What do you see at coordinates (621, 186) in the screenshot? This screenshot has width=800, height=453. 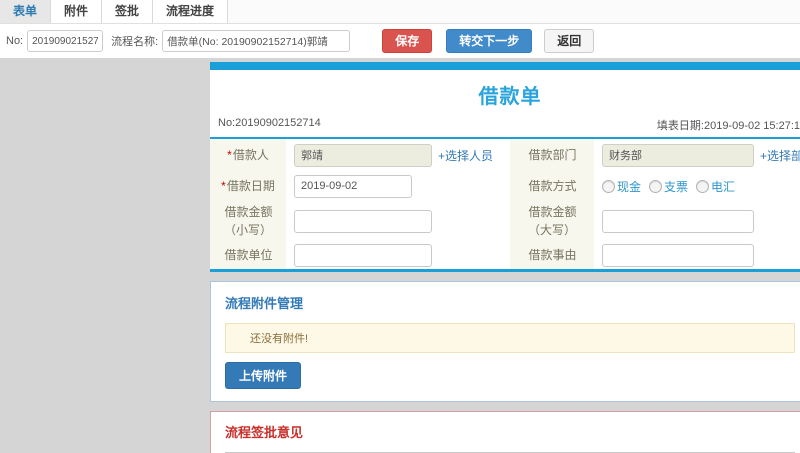 I see `radio-cash: 现金` at bounding box center [621, 186].